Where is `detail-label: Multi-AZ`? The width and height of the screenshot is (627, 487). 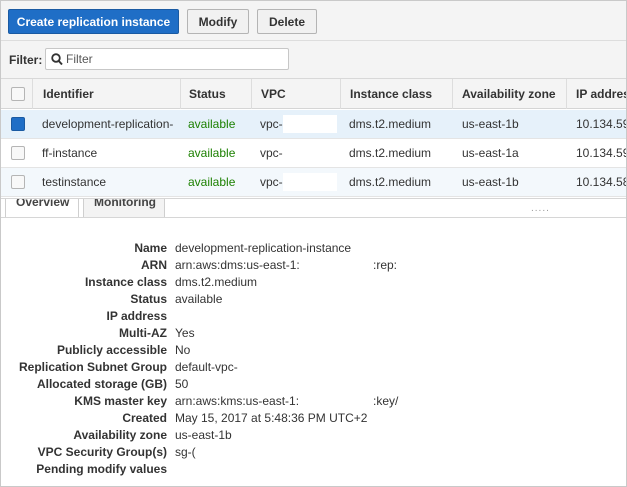
detail-label: Multi-AZ is located at coordinates (143, 333).